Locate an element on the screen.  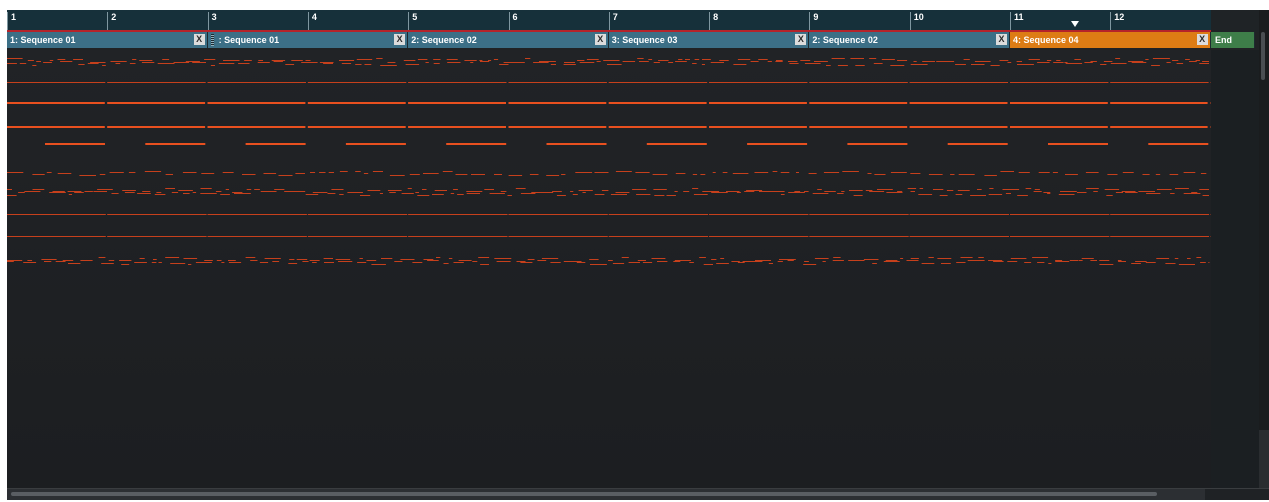
sequence-block-2: : Sequence 01 X is located at coordinates (308, 40).